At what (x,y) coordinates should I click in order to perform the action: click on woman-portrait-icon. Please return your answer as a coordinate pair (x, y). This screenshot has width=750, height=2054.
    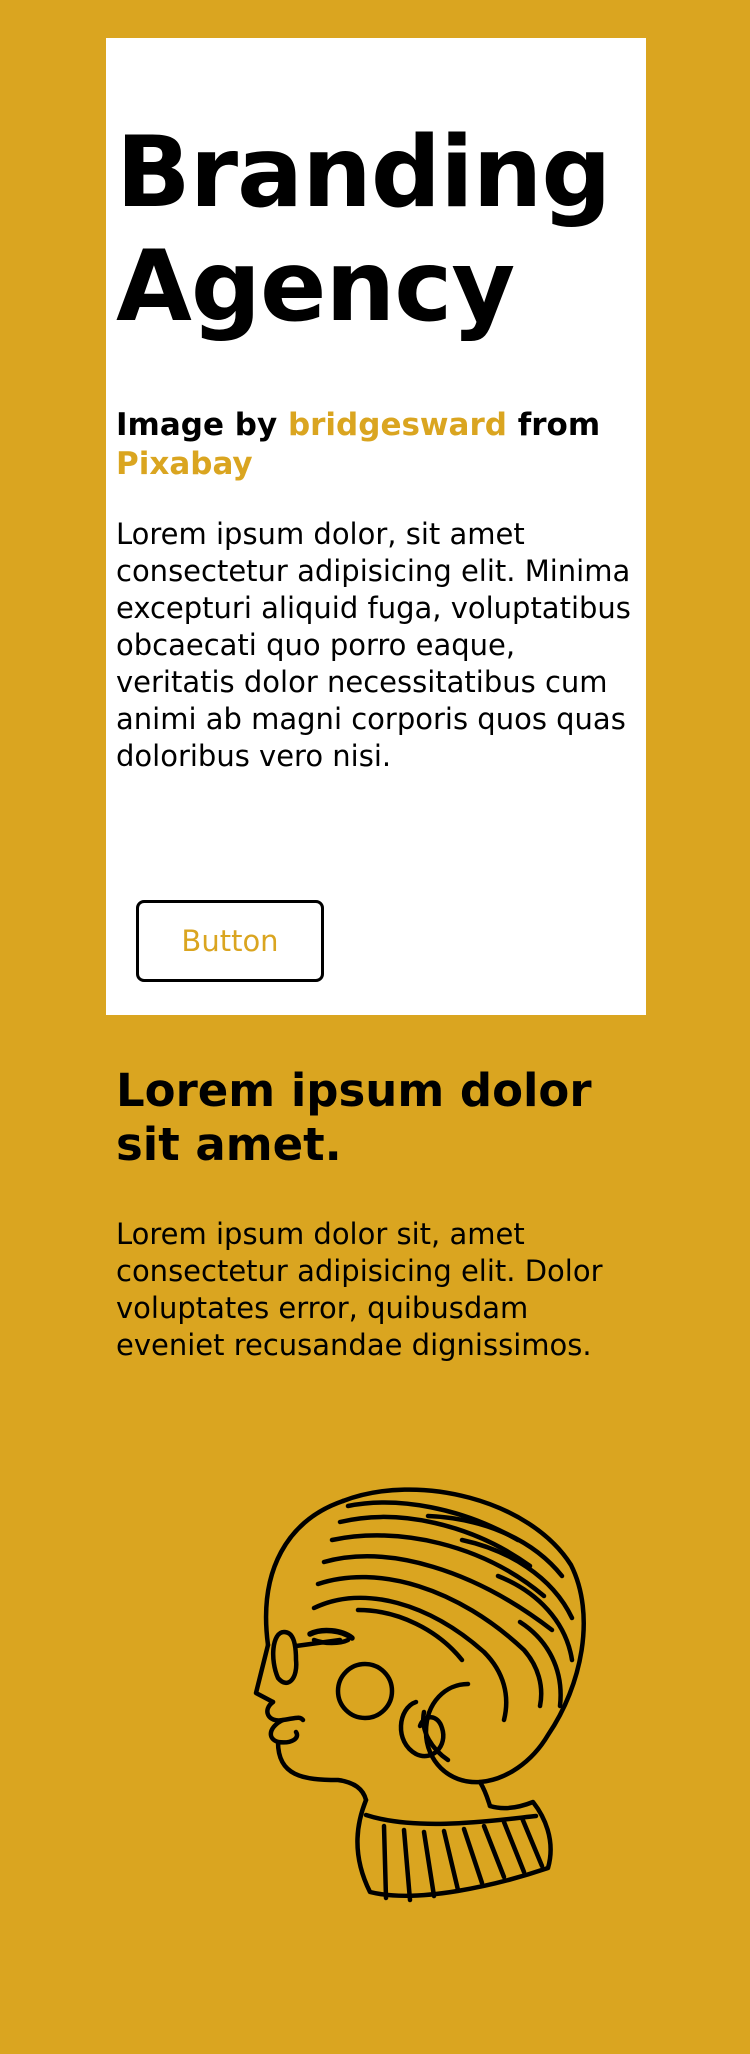
    Looking at the image, I should click on (419, 1695).